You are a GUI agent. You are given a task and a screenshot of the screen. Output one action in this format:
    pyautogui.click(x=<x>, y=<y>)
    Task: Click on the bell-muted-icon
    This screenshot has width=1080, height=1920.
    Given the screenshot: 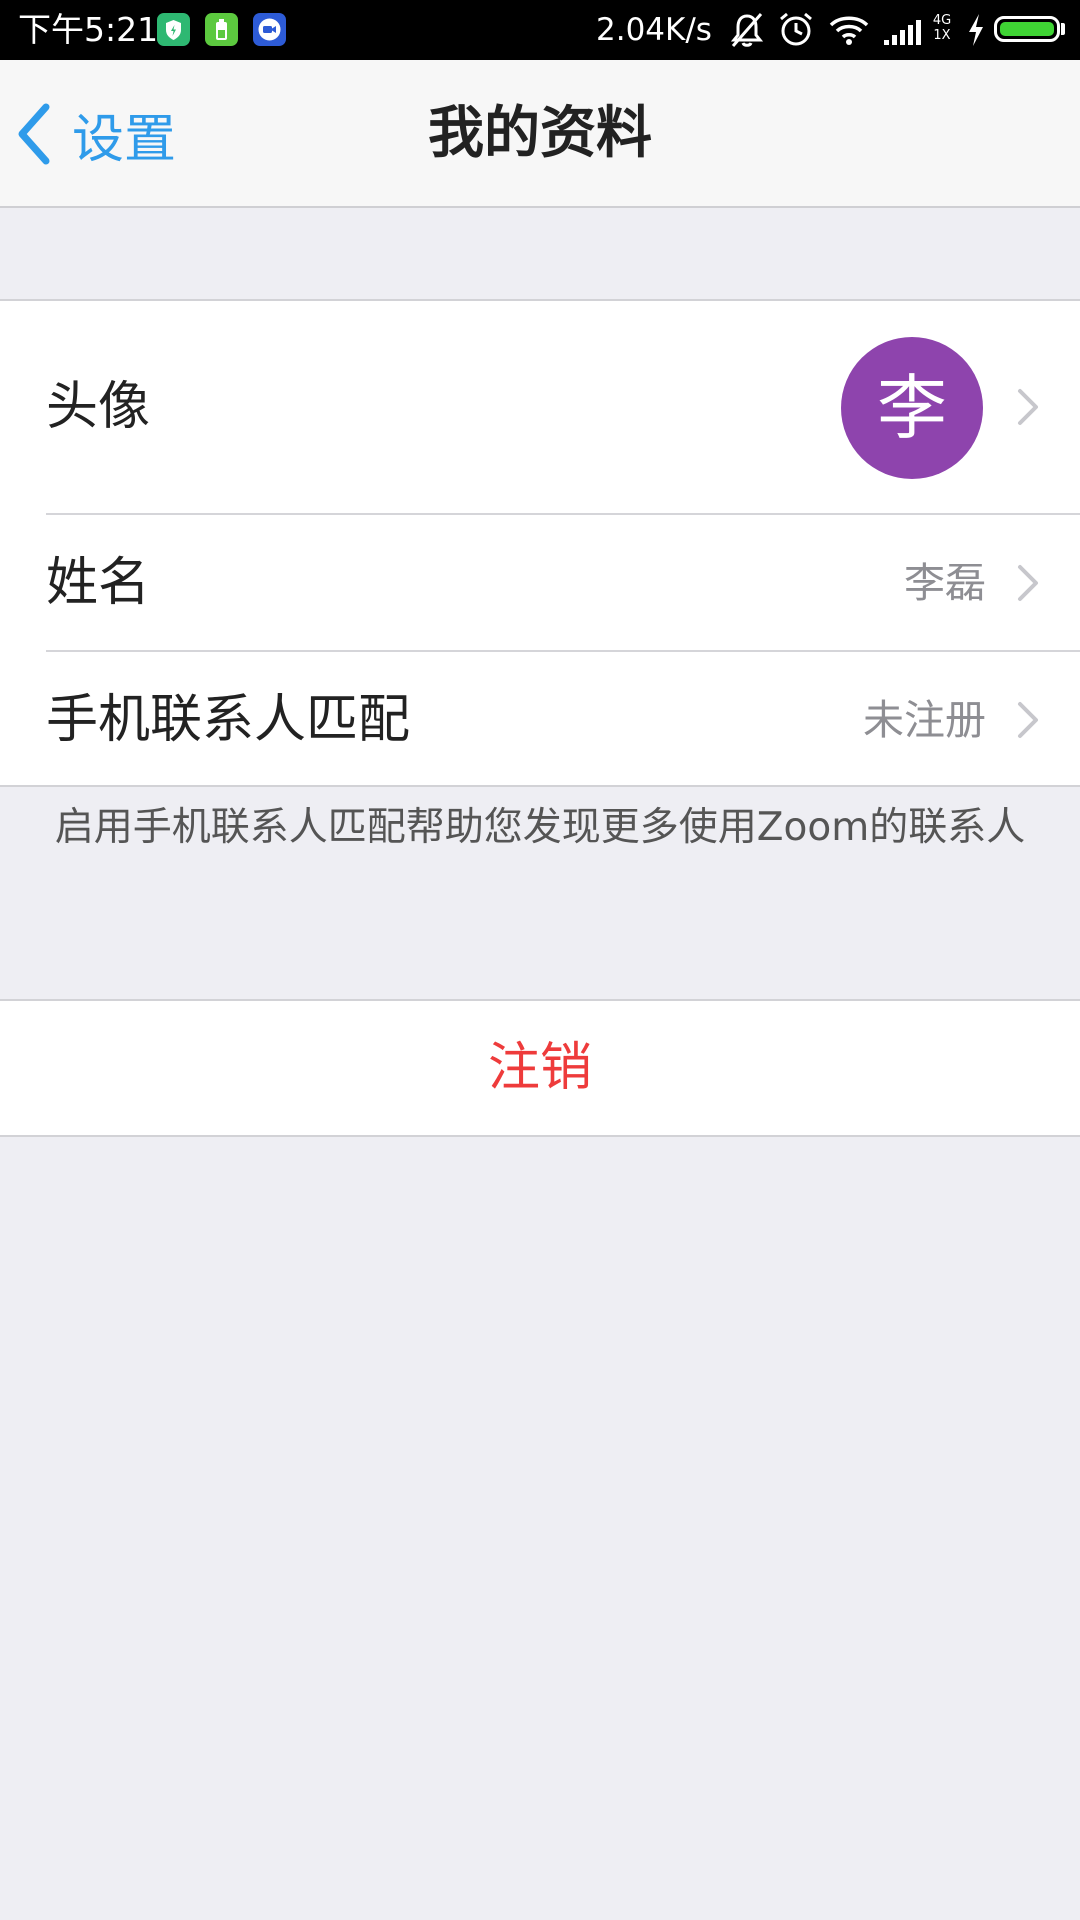 What is the action you would take?
    pyautogui.click(x=747, y=30)
    